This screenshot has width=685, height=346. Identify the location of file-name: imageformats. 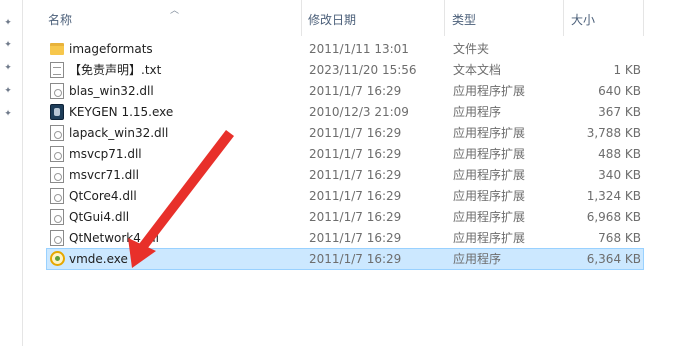
(111, 49).